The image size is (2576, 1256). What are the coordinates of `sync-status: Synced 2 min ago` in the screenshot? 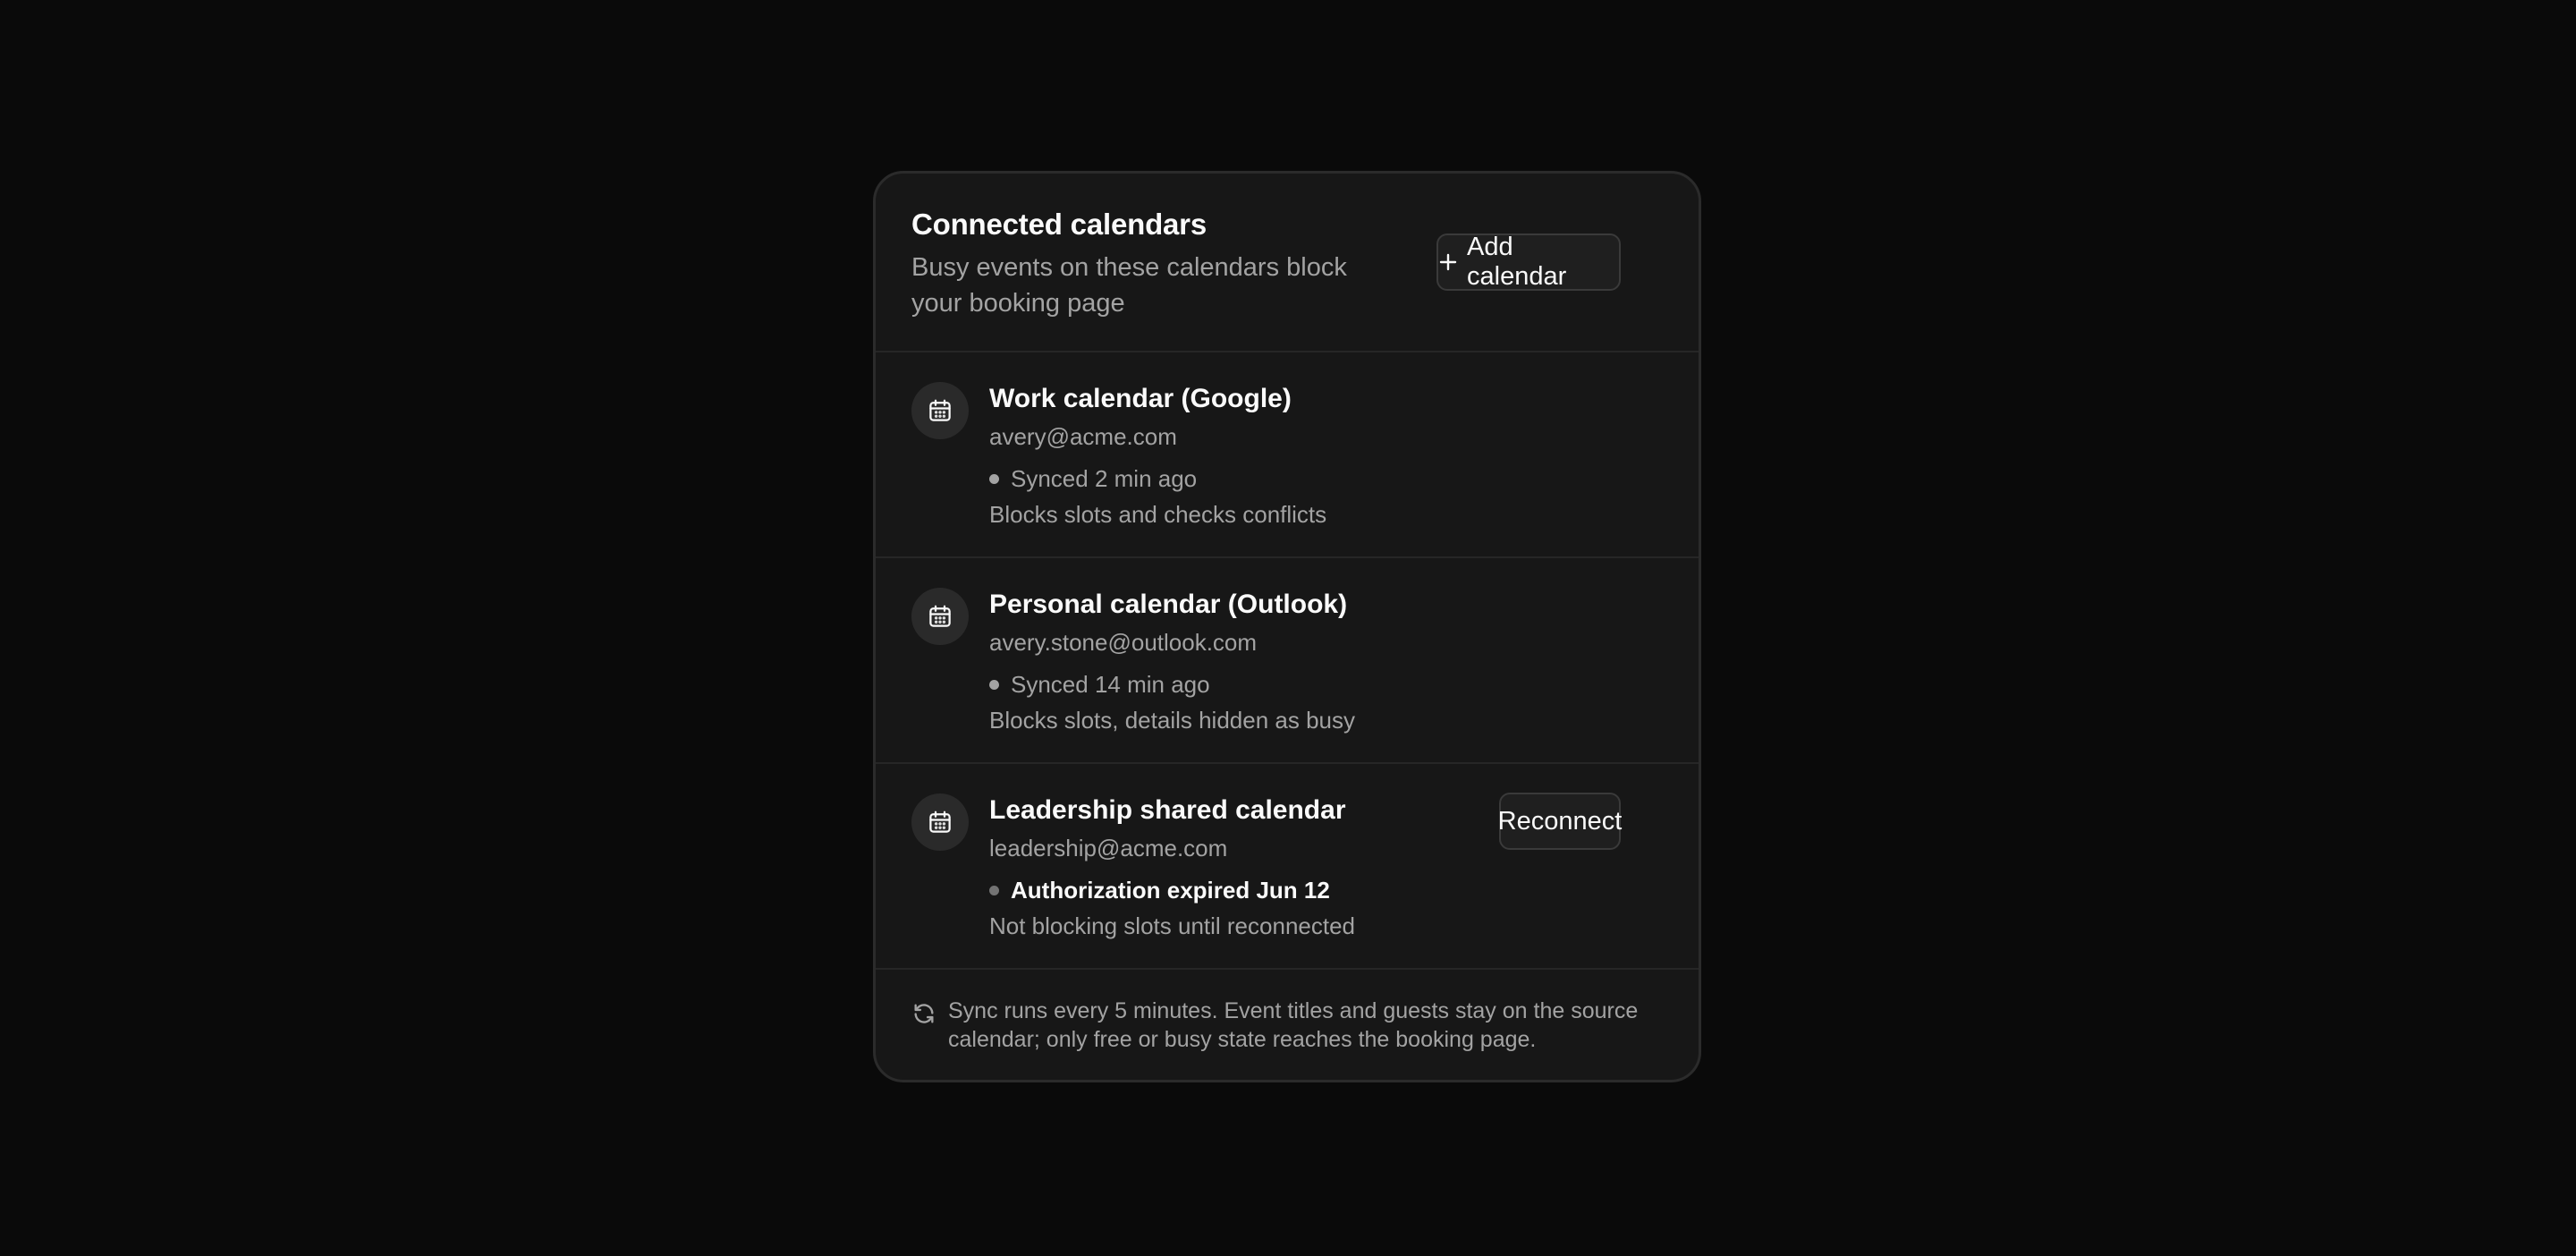 It's located at (1093, 479).